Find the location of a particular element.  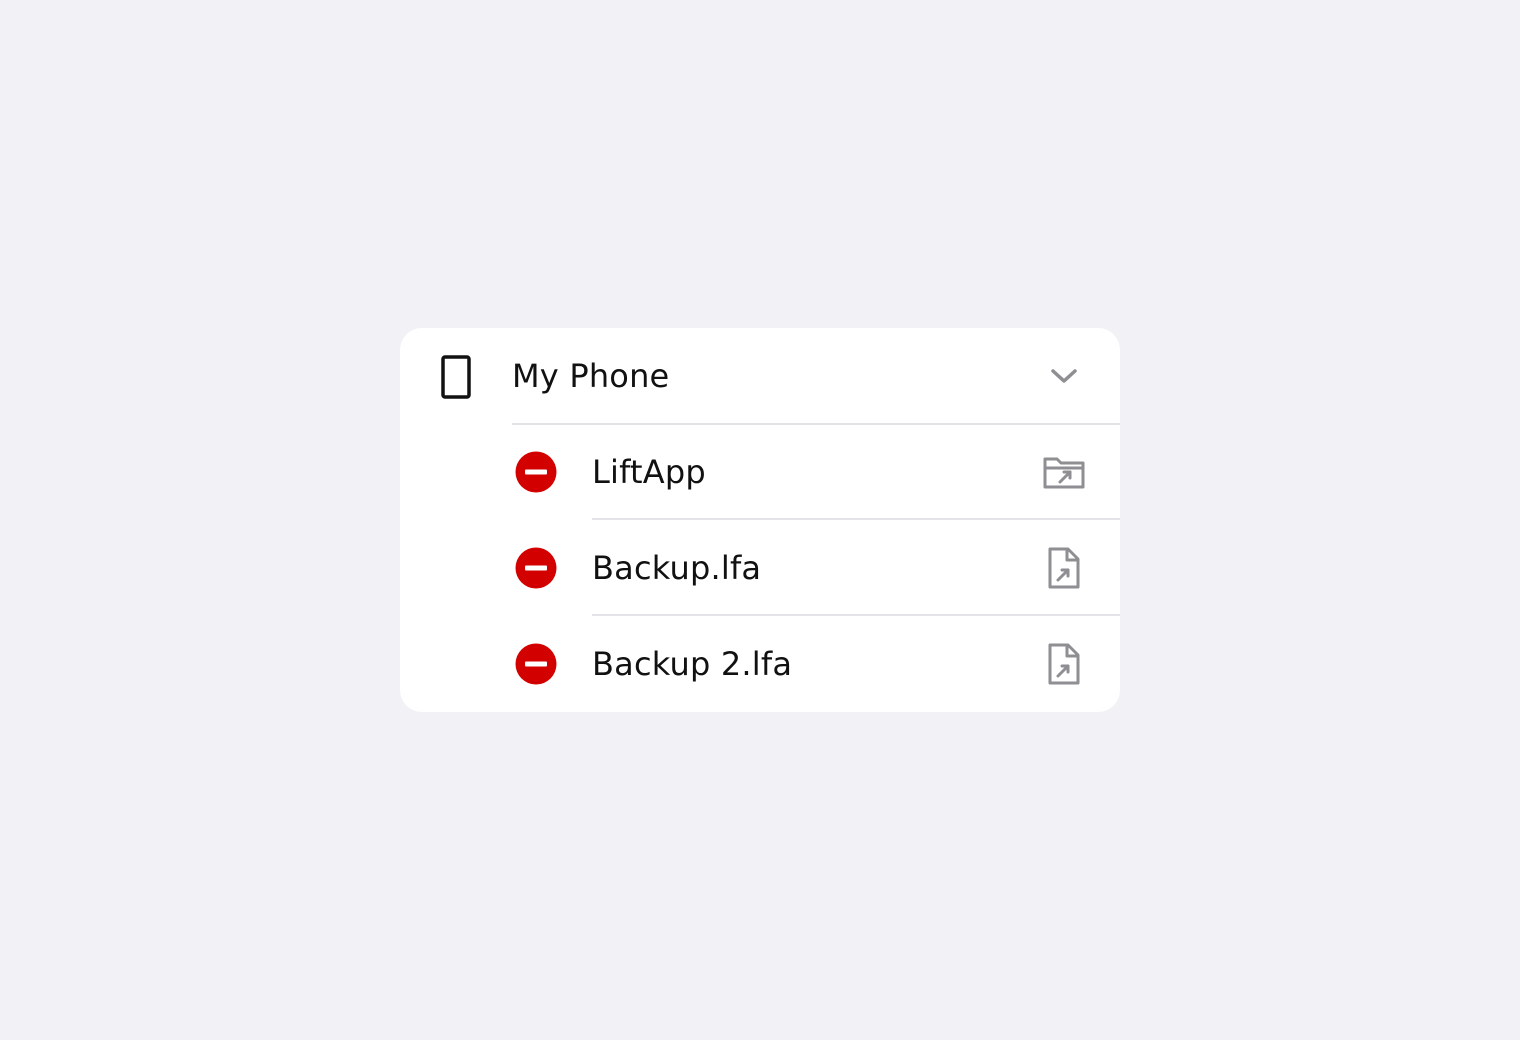

list-item-label: Backup.lfa is located at coordinates (677, 568).